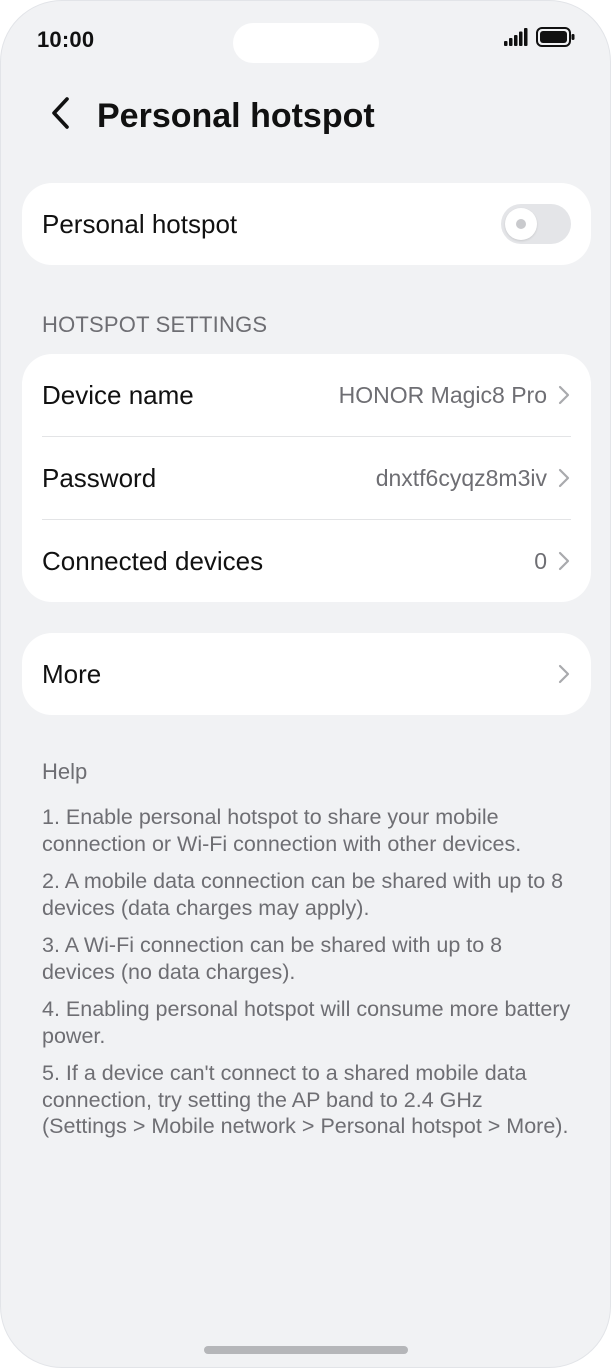  I want to click on home-indicator, so click(306, 1350).